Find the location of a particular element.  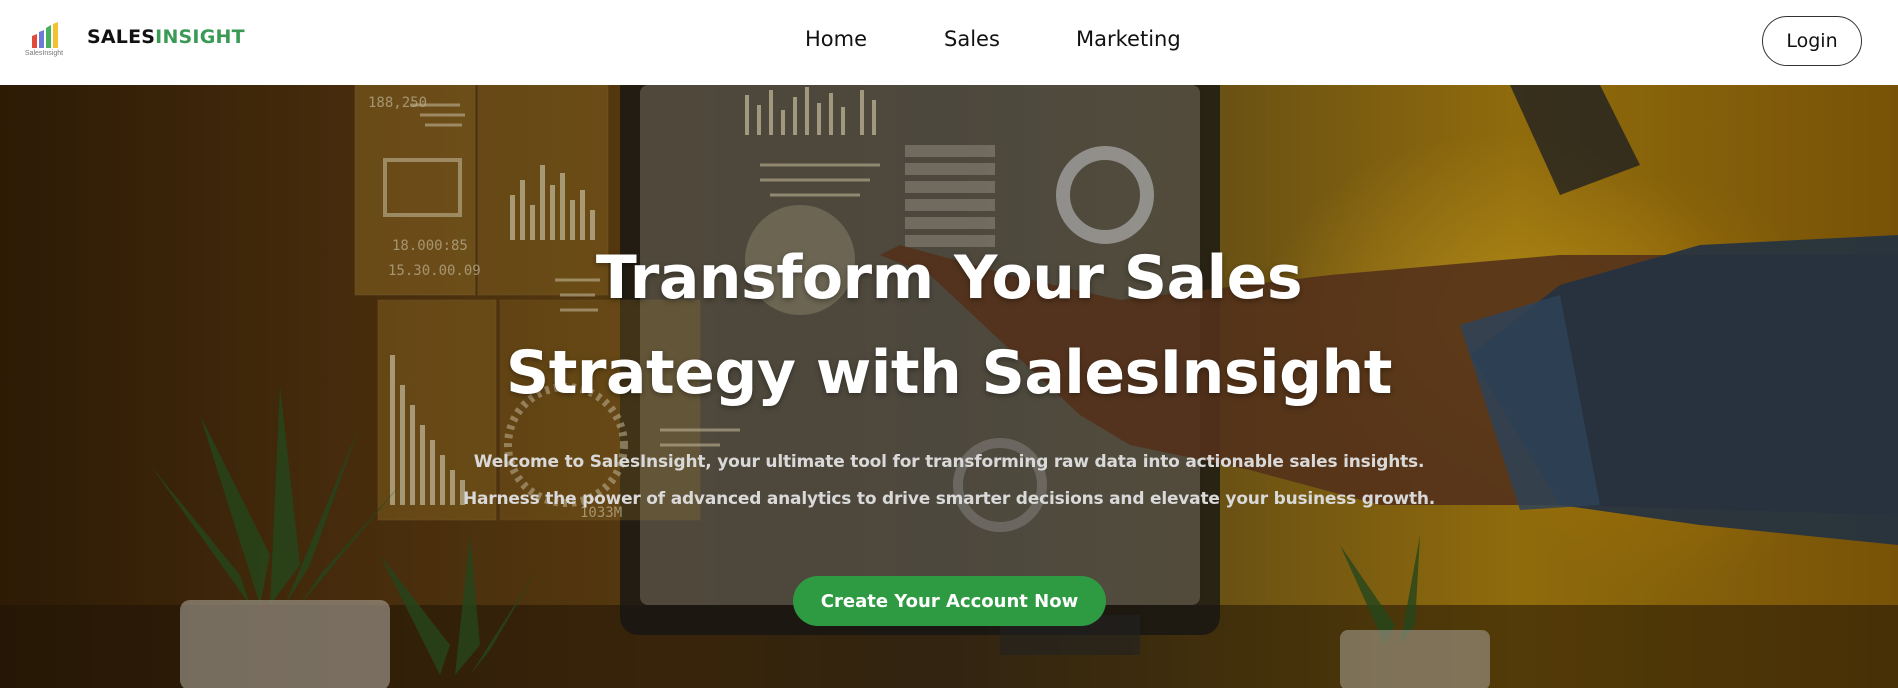

brand-name-part-insight: INSIGHT is located at coordinates (200, 37).